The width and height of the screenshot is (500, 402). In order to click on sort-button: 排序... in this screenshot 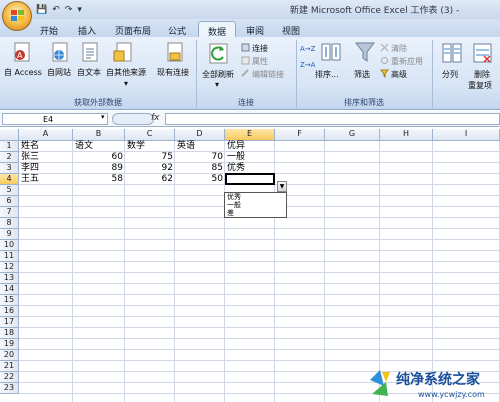, I will do `click(327, 74)`.